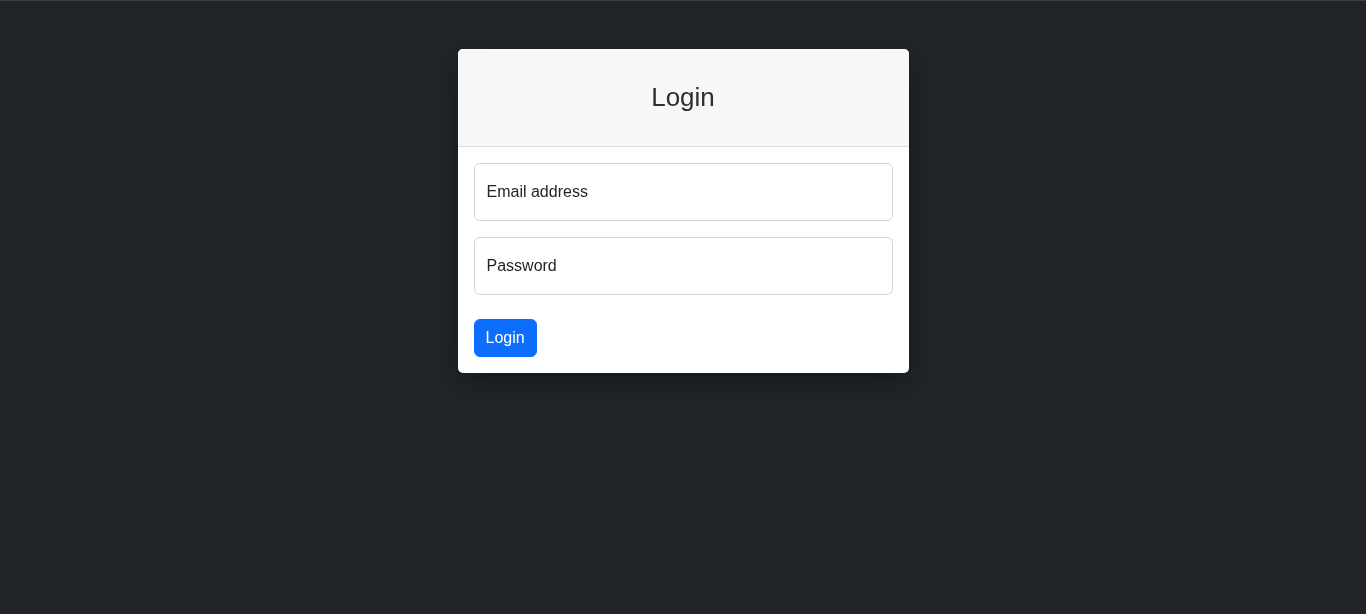 The image size is (1366, 614). Describe the element at coordinates (683, 192) in the screenshot. I see `email-field: Email address` at that location.